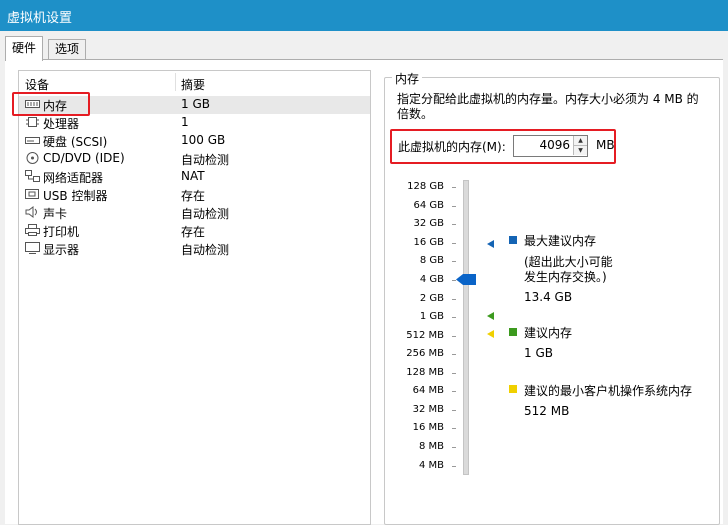 The height and width of the screenshot is (525, 728). What do you see at coordinates (490, 334) in the screenshot?
I see `min-recommended-marker-icon` at bounding box center [490, 334].